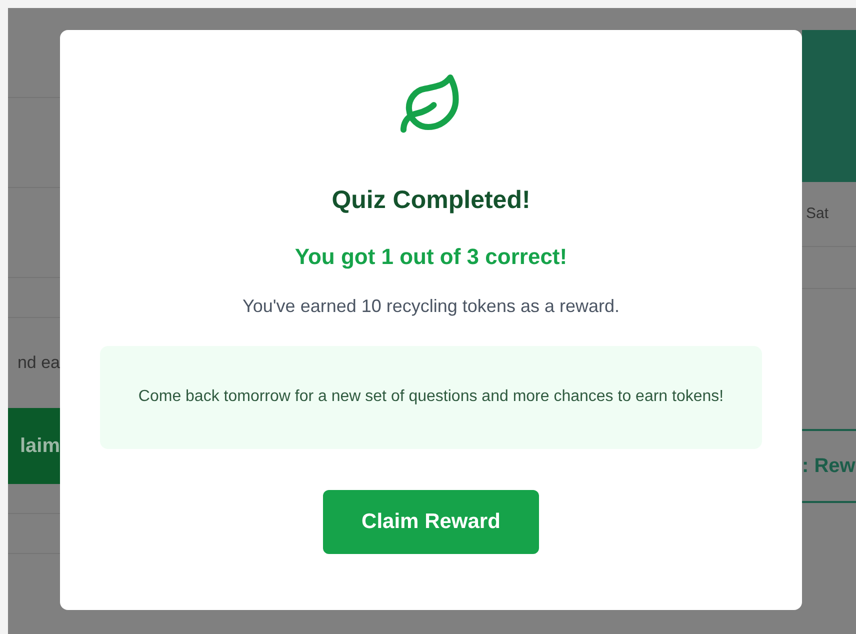 This screenshot has height=634, width=856. Describe the element at coordinates (431, 522) in the screenshot. I see `claim-reward-button: Claim Reward` at that location.